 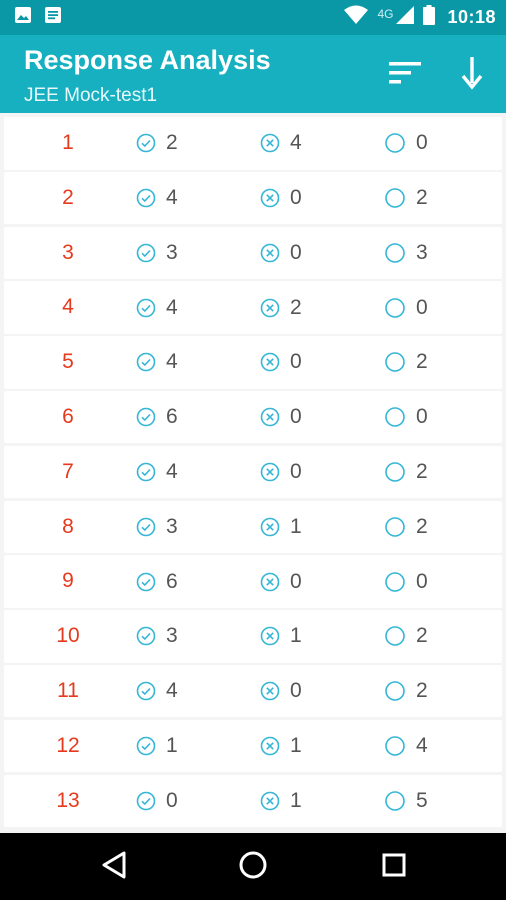 I want to click on back-button, so click(x=114, y=867).